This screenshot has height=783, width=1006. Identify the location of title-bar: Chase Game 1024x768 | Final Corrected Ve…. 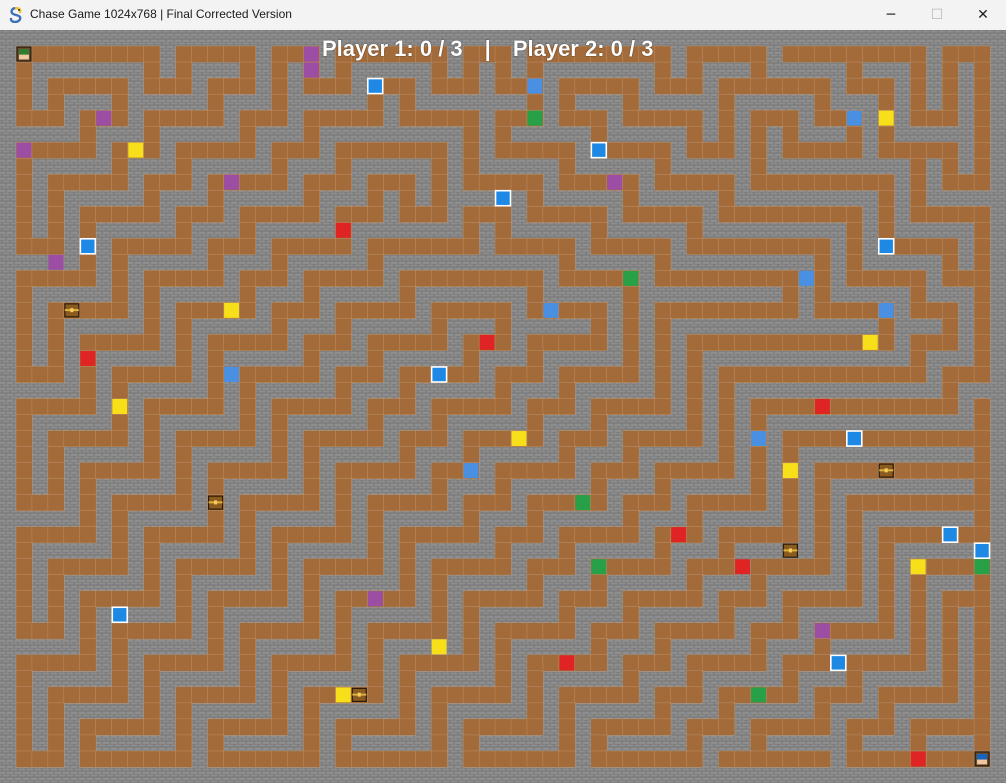
(503, 15).